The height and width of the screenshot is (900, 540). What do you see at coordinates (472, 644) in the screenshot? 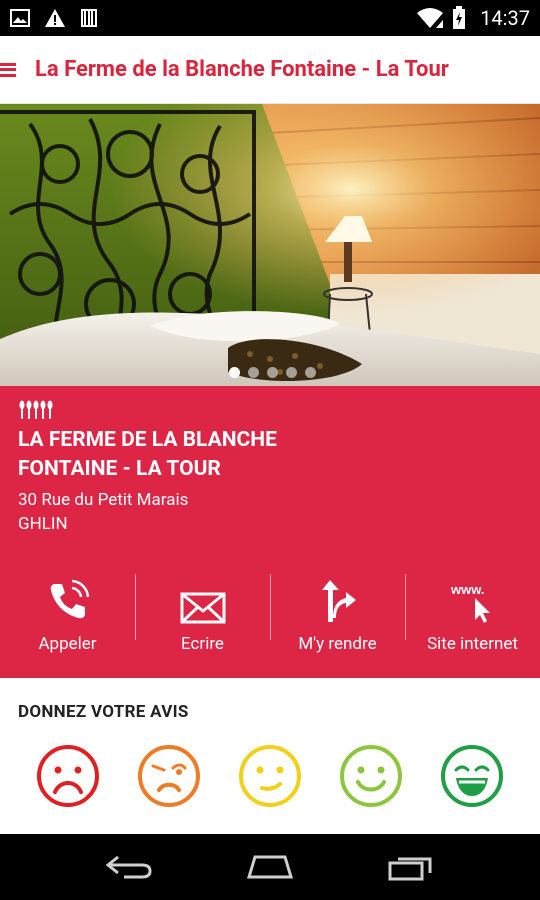
I see `website-label: Site internet` at bounding box center [472, 644].